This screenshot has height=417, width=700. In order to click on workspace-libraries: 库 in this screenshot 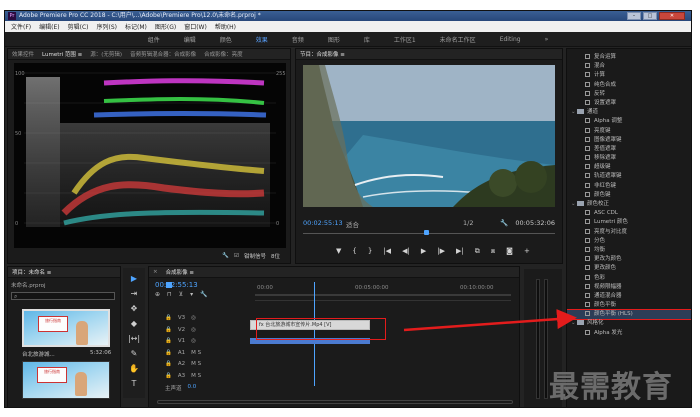, I will do `click(367, 39)`.